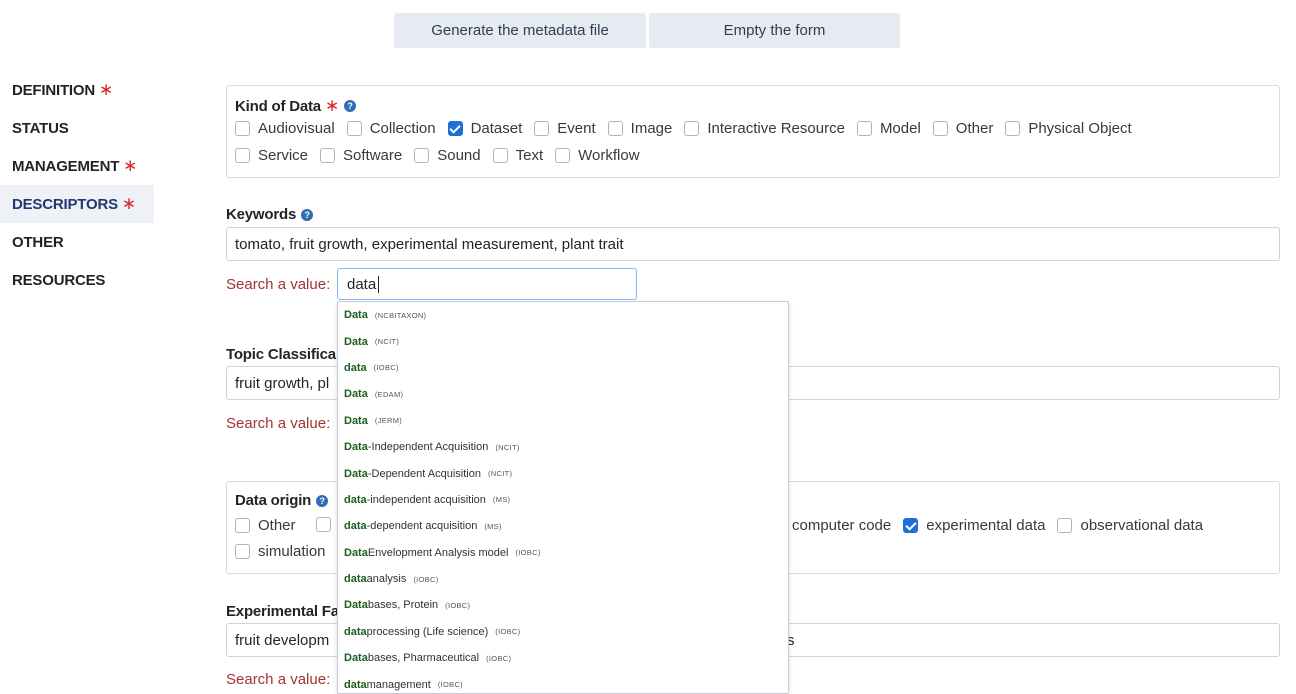  I want to click on suggestion-item: data -independent acquisition (MS), so click(563, 500).